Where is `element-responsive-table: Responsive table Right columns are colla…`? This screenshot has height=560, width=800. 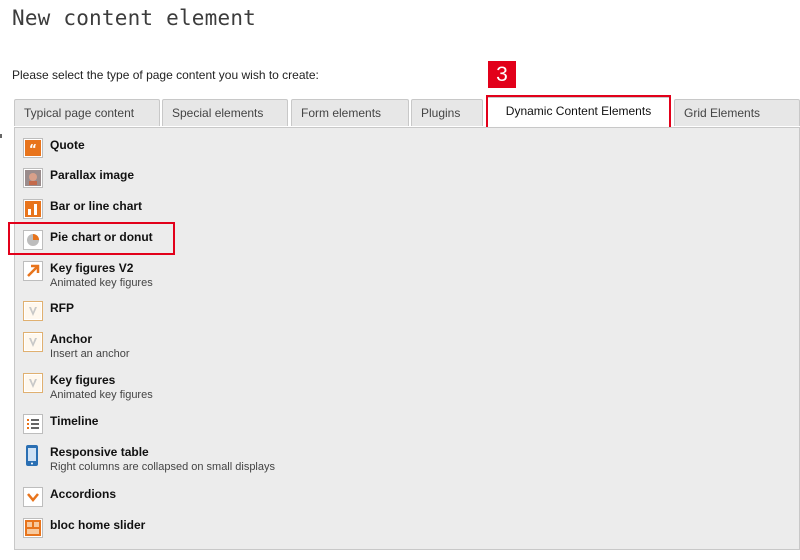
element-responsive-table: Responsive table Right columns are colla… is located at coordinates (223, 462).